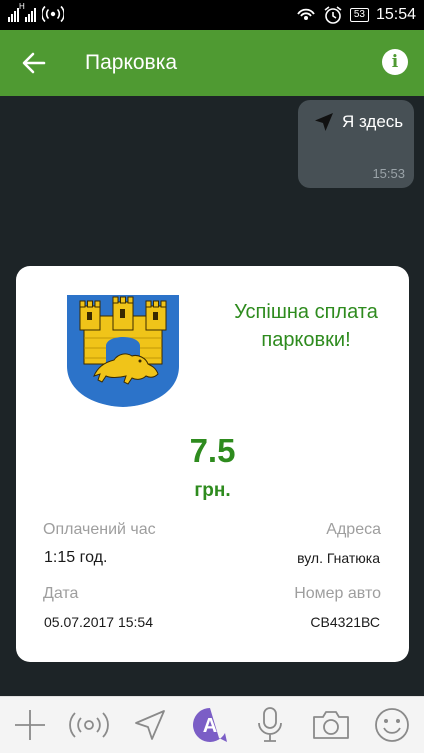 This screenshot has width=424, height=753. What do you see at coordinates (337, 593) in the screenshot?
I see `car-number-label: Номер авто` at bounding box center [337, 593].